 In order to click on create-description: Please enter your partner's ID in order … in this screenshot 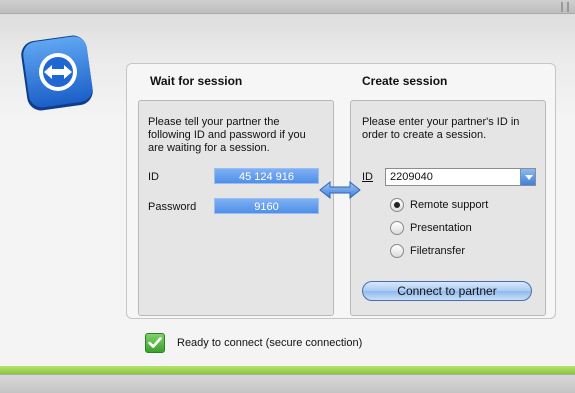, I will do `click(441, 128)`.